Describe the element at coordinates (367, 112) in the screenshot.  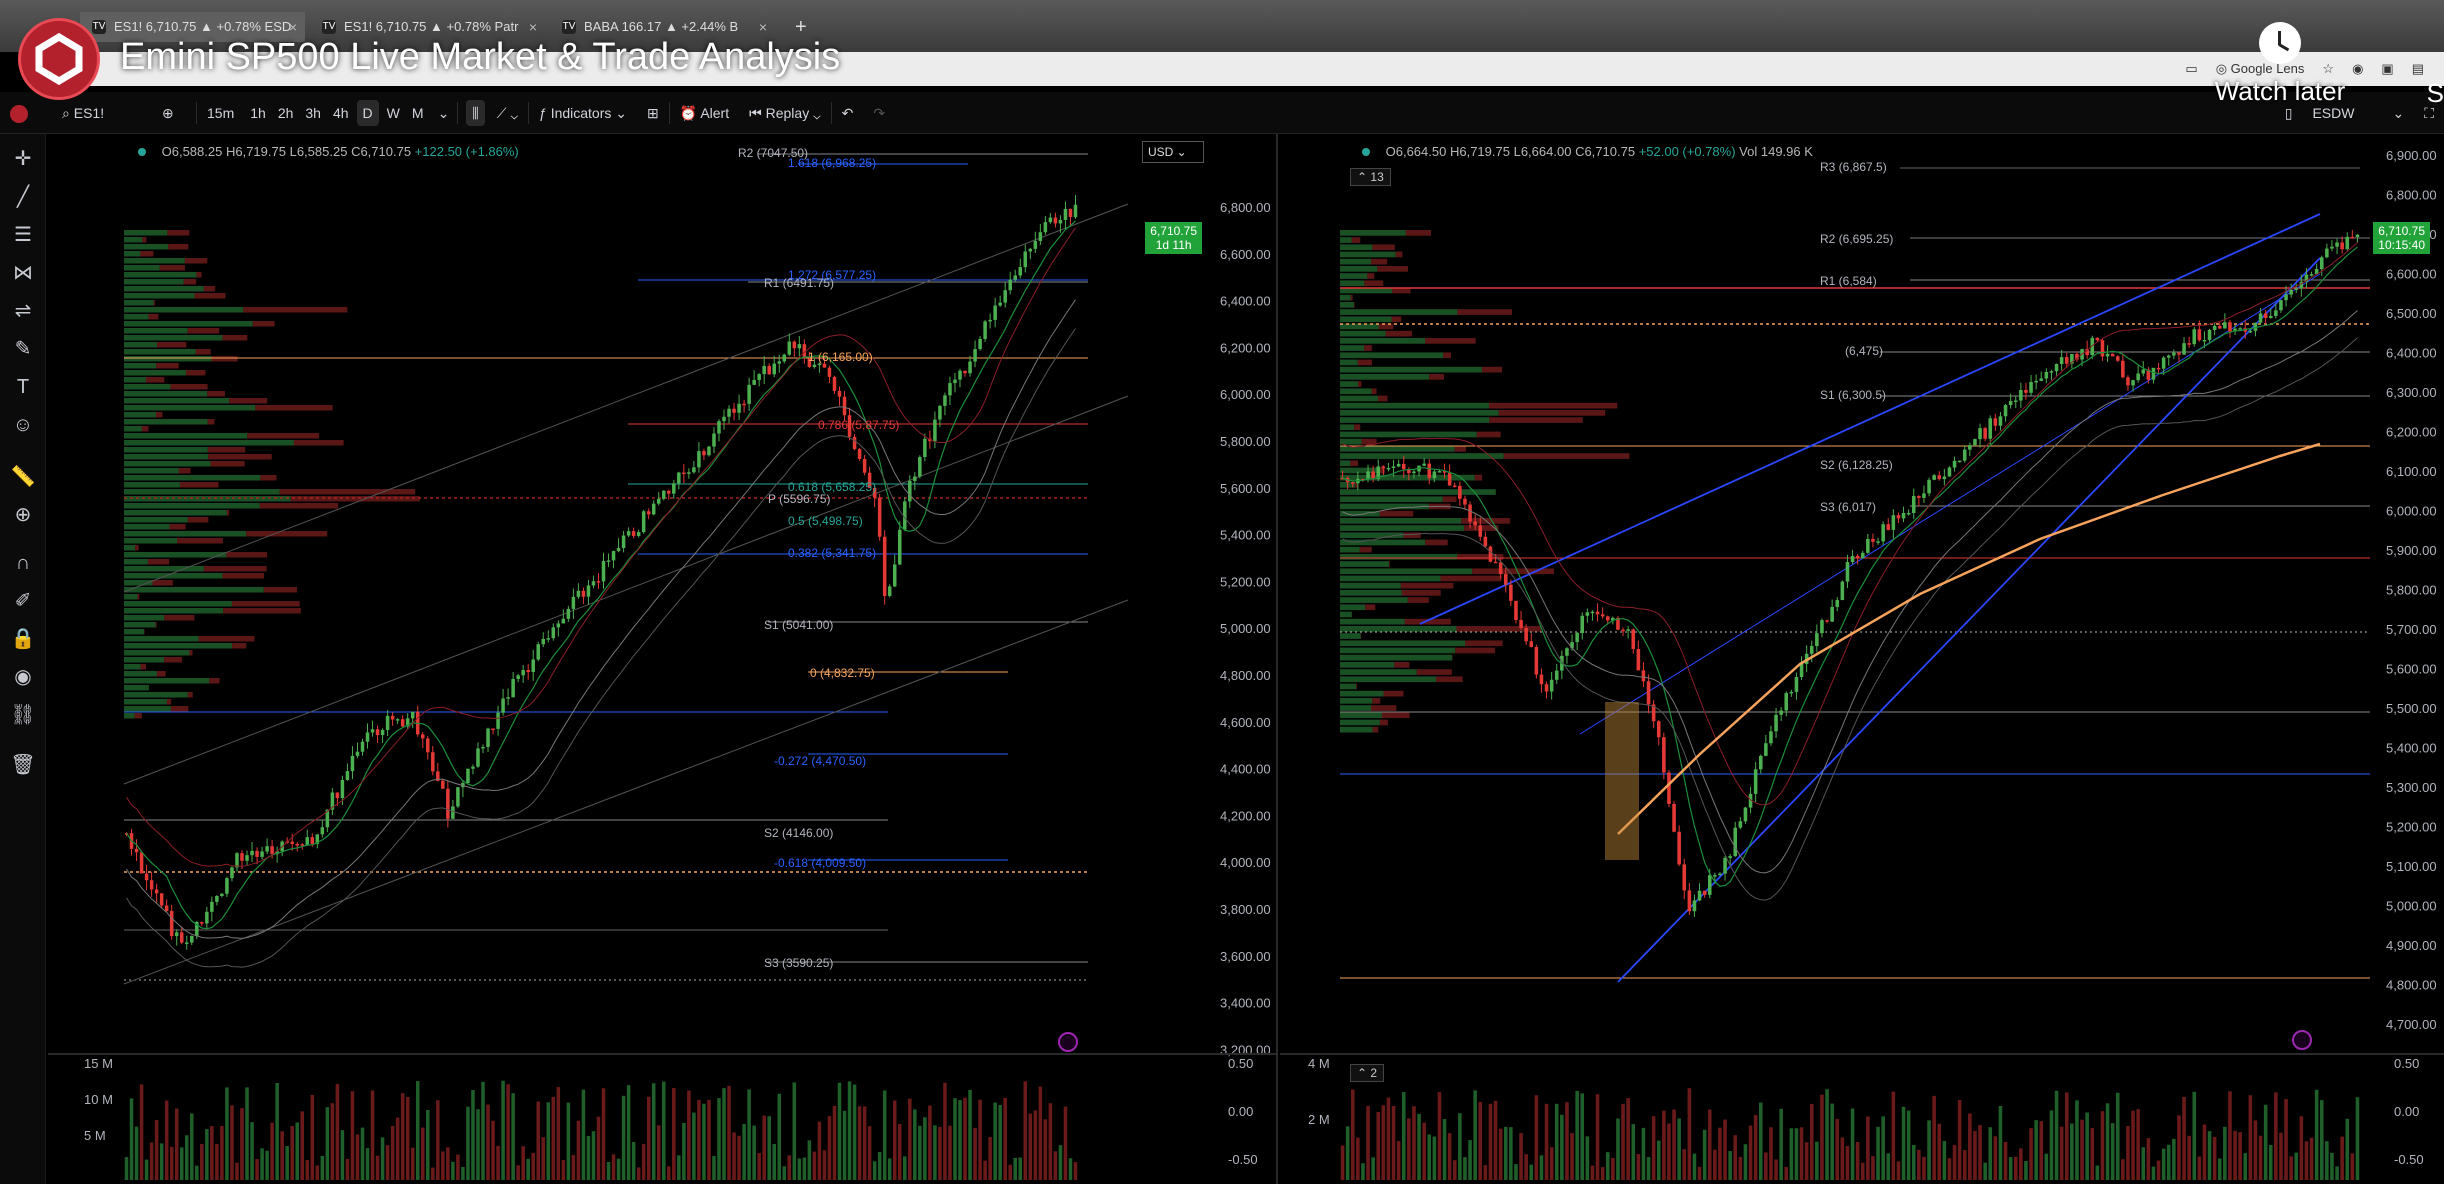
I see `interval-d: D` at that location.